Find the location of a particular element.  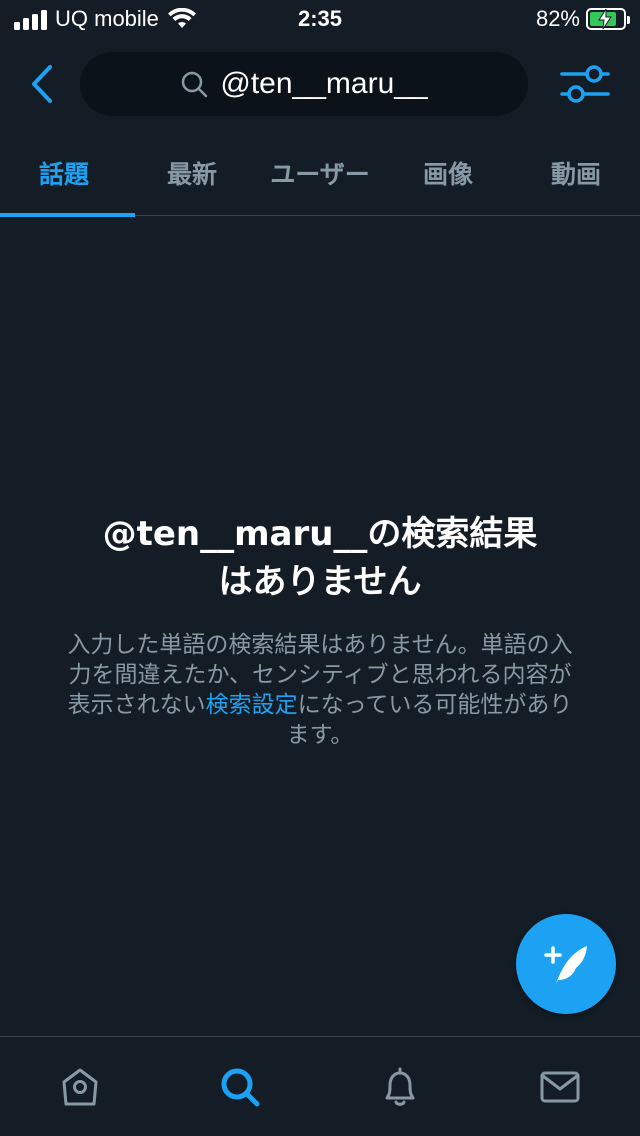

bottom-tab-bar is located at coordinates (320, 1086).